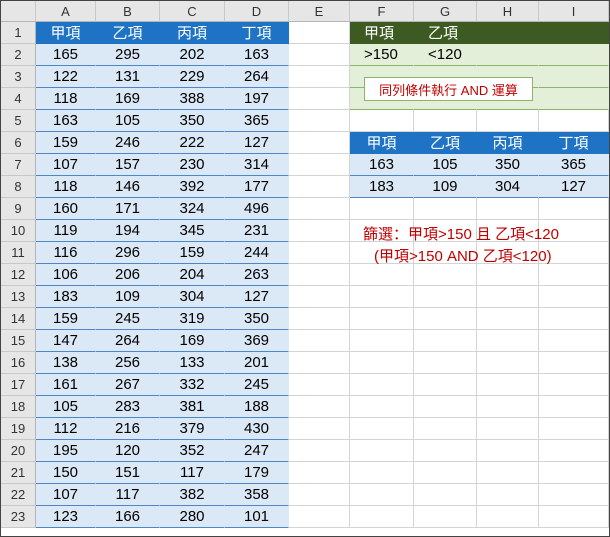 This screenshot has height=537, width=610. I want to click on main-data-cell: 147, so click(66, 341).